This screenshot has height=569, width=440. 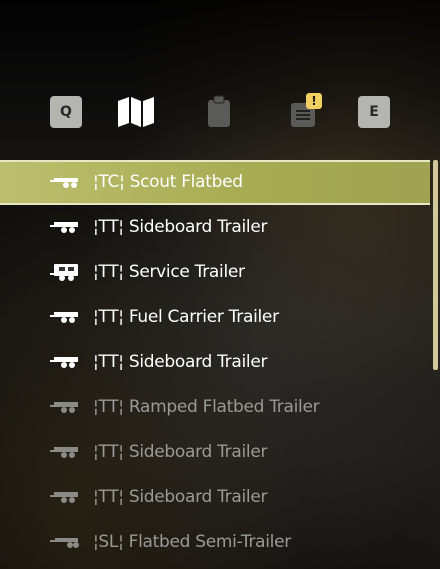 What do you see at coordinates (314, 101) in the screenshot?
I see `notification-badge: !` at bounding box center [314, 101].